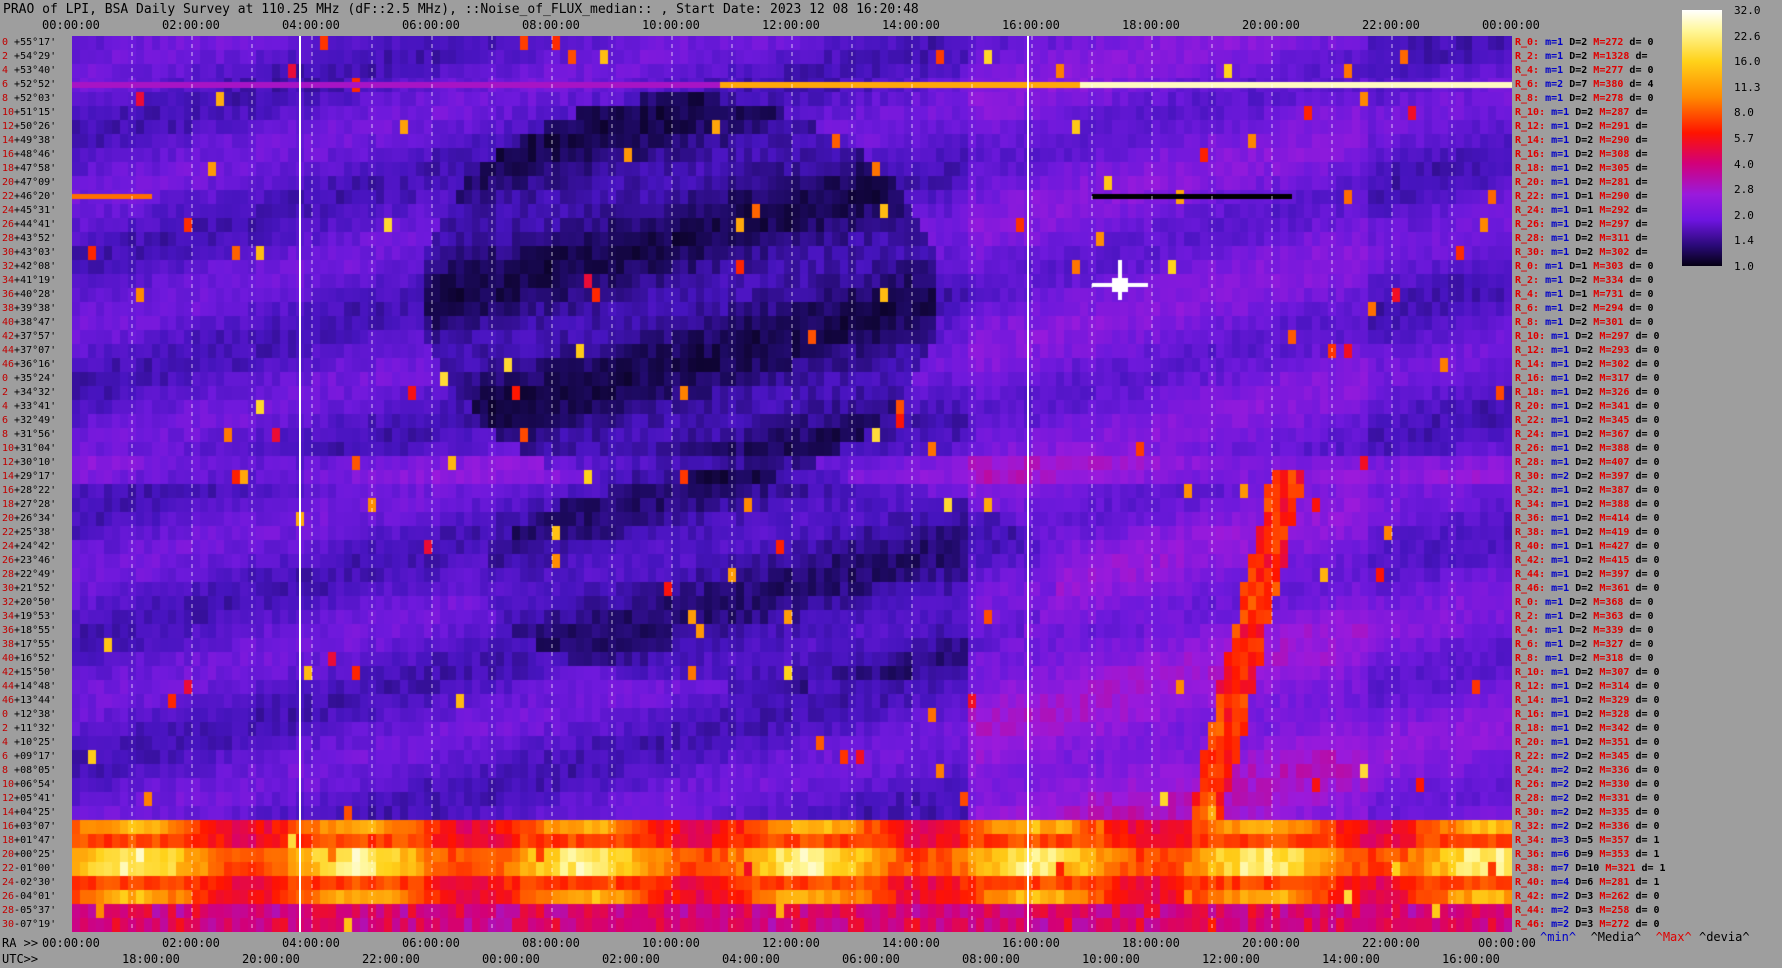  What do you see at coordinates (8, 714) in the screenshot?
I see `beam-index: 0` at bounding box center [8, 714].